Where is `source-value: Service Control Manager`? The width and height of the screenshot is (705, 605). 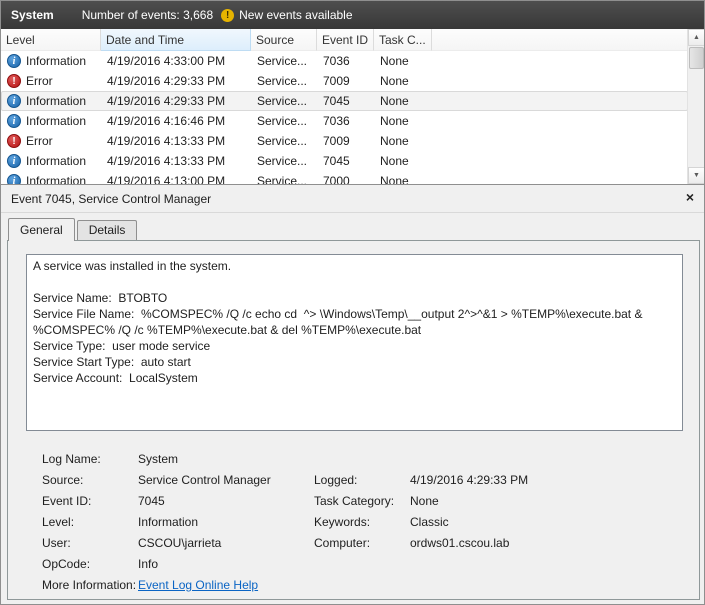 source-value: Service Control Manager is located at coordinates (204, 480).